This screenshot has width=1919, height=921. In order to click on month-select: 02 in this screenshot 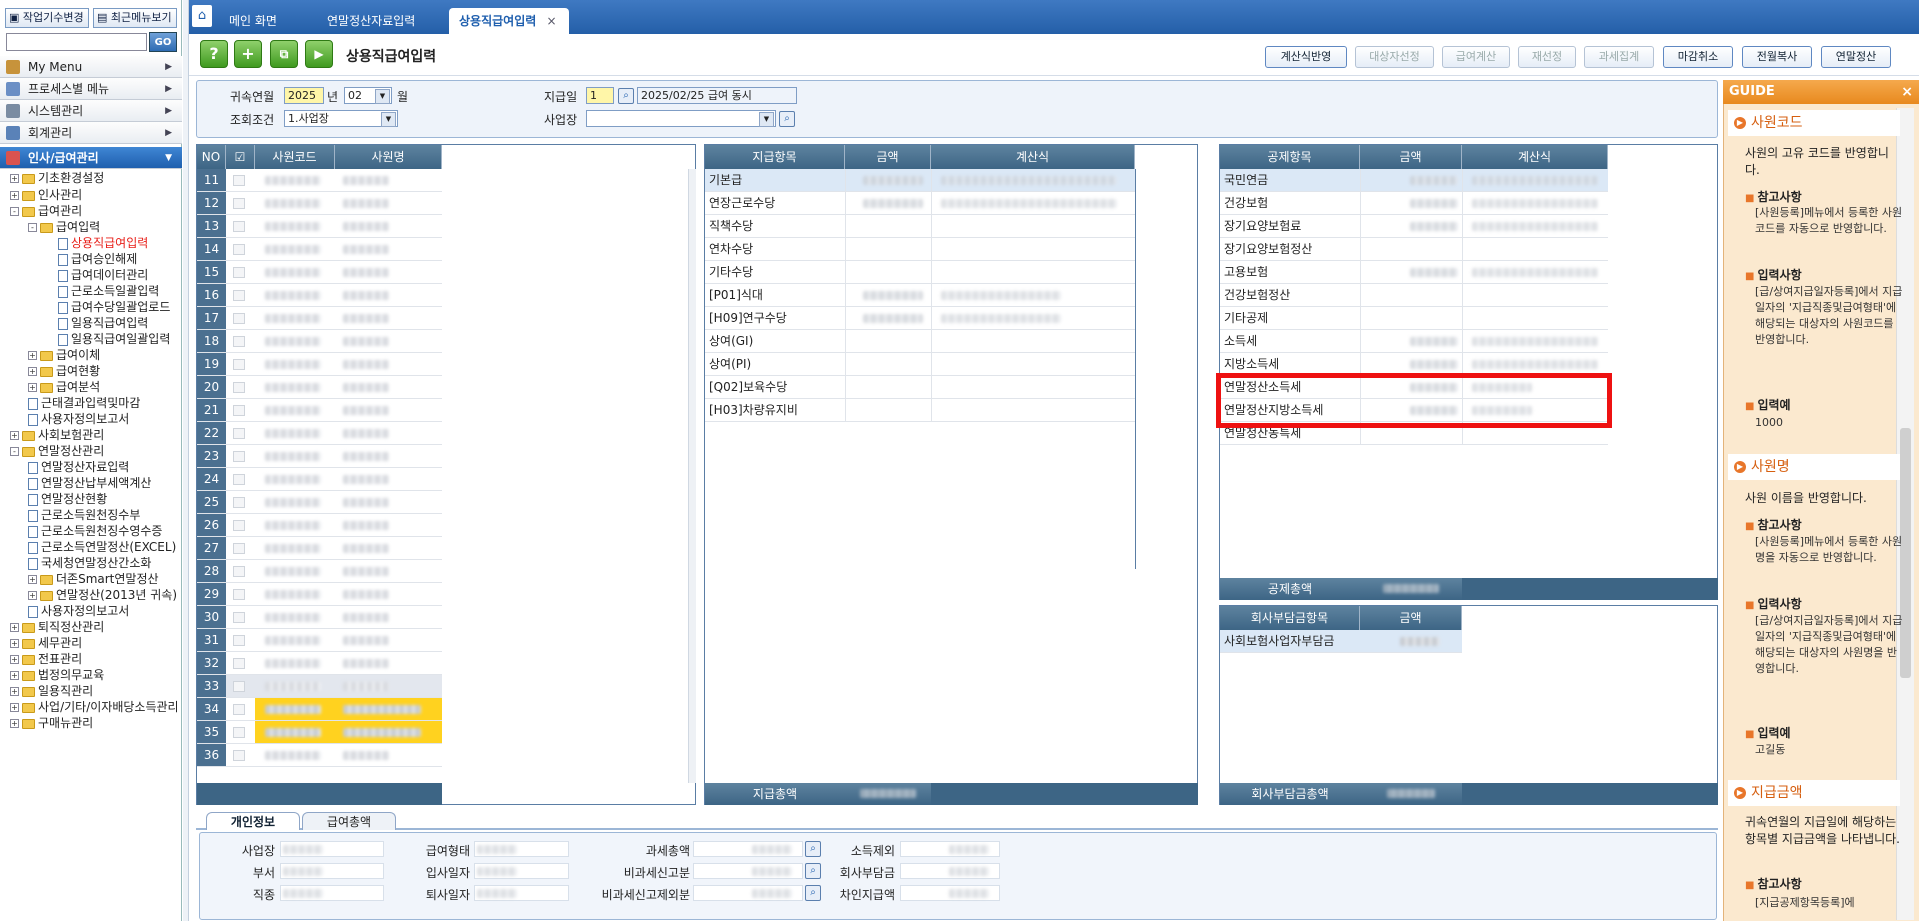, I will do `click(368, 95)`.